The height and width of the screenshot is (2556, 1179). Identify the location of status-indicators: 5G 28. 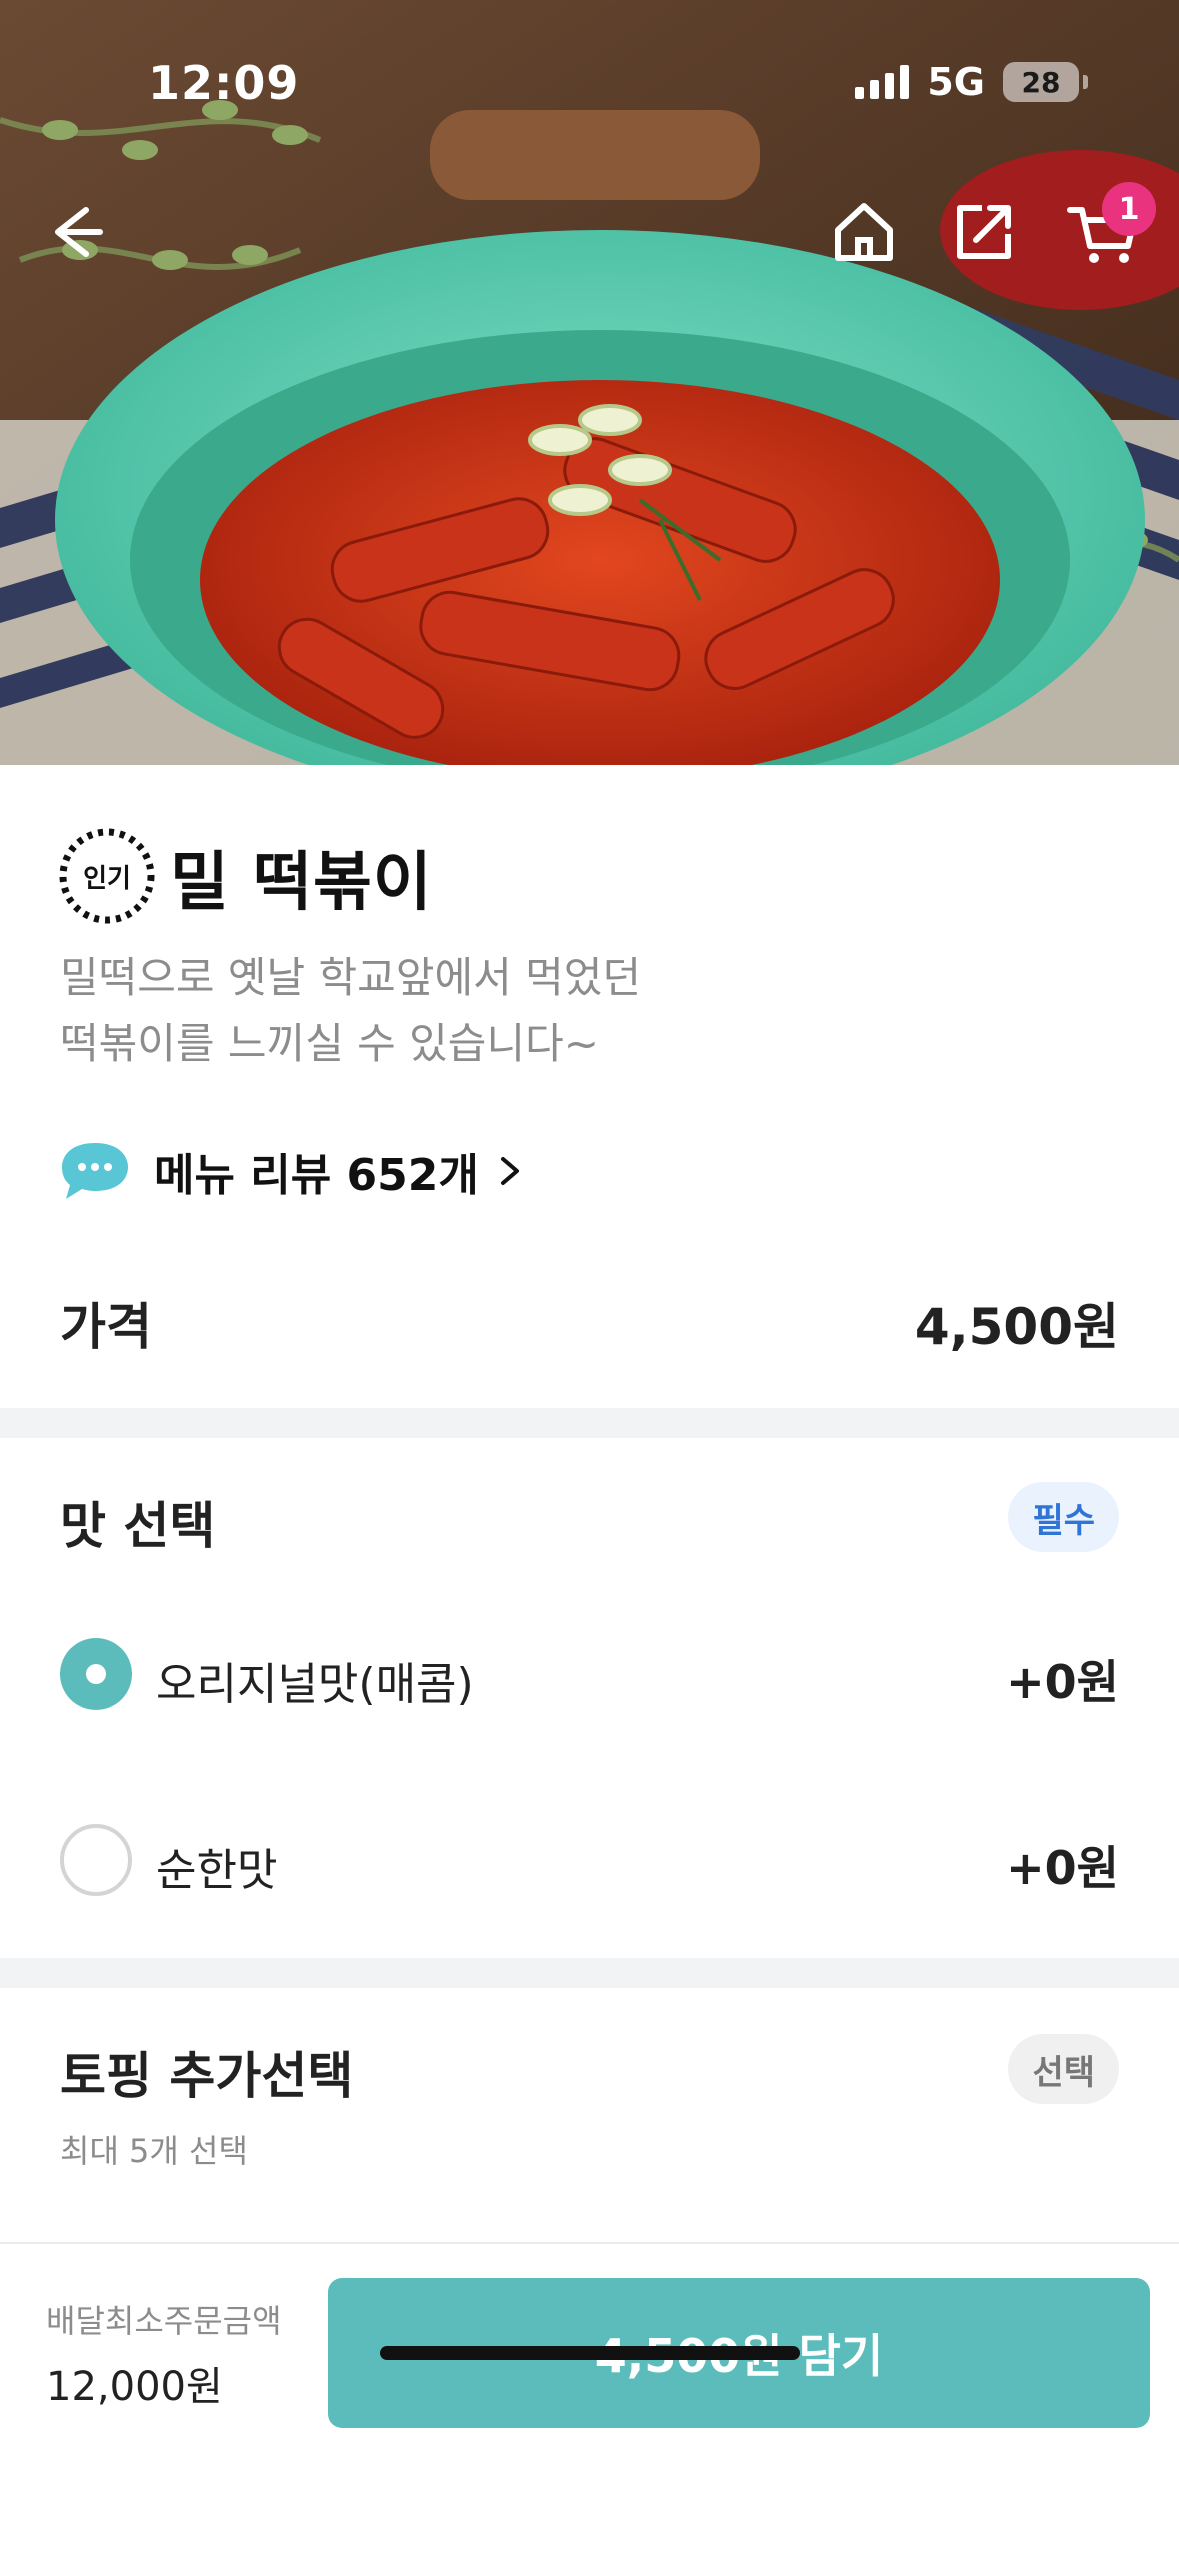
(971, 82).